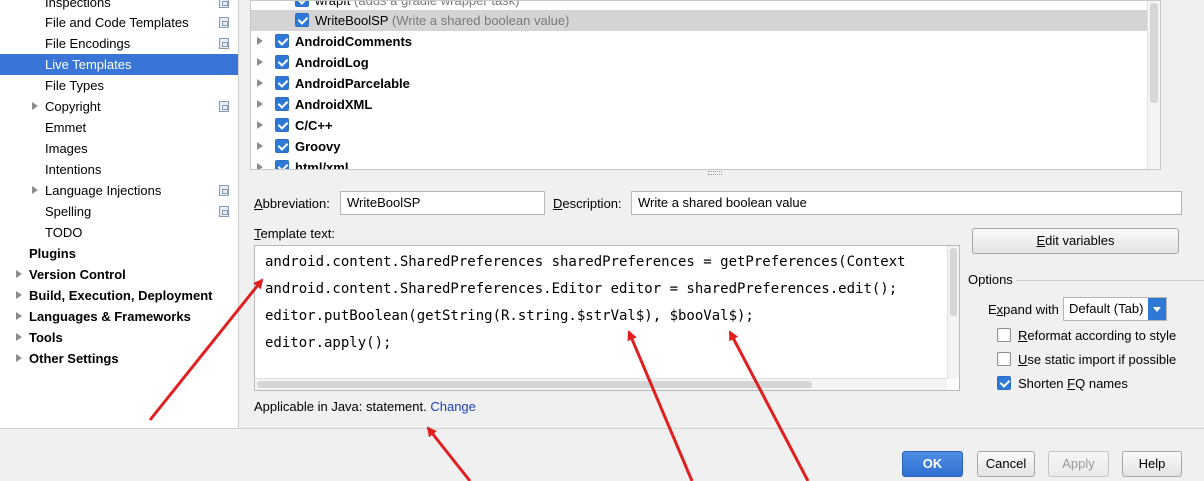 The height and width of the screenshot is (481, 1204). What do you see at coordinates (46, 337) in the screenshot?
I see `sidebar-item-label: Tools` at bounding box center [46, 337].